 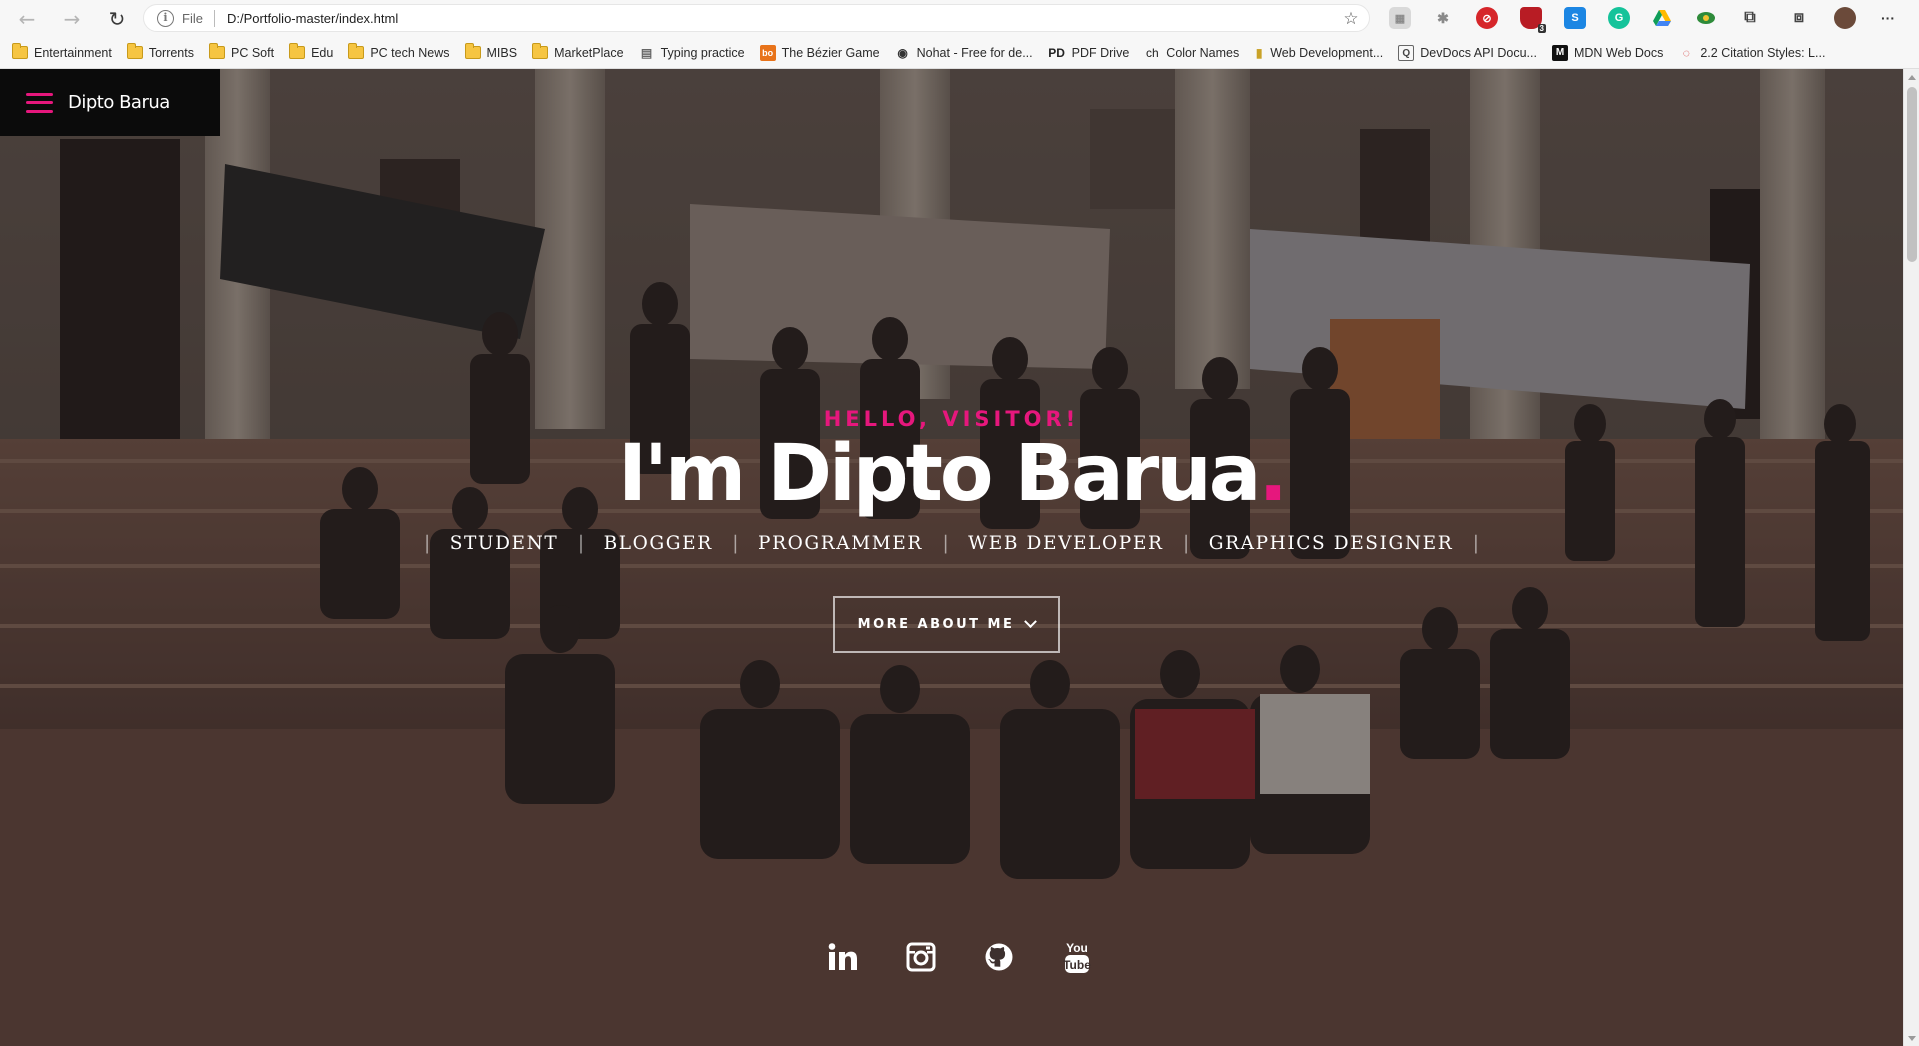 What do you see at coordinates (692, 53) in the screenshot?
I see `bookmark-typing-practice: ▤ Typing practice` at bounding box center [692, 53].